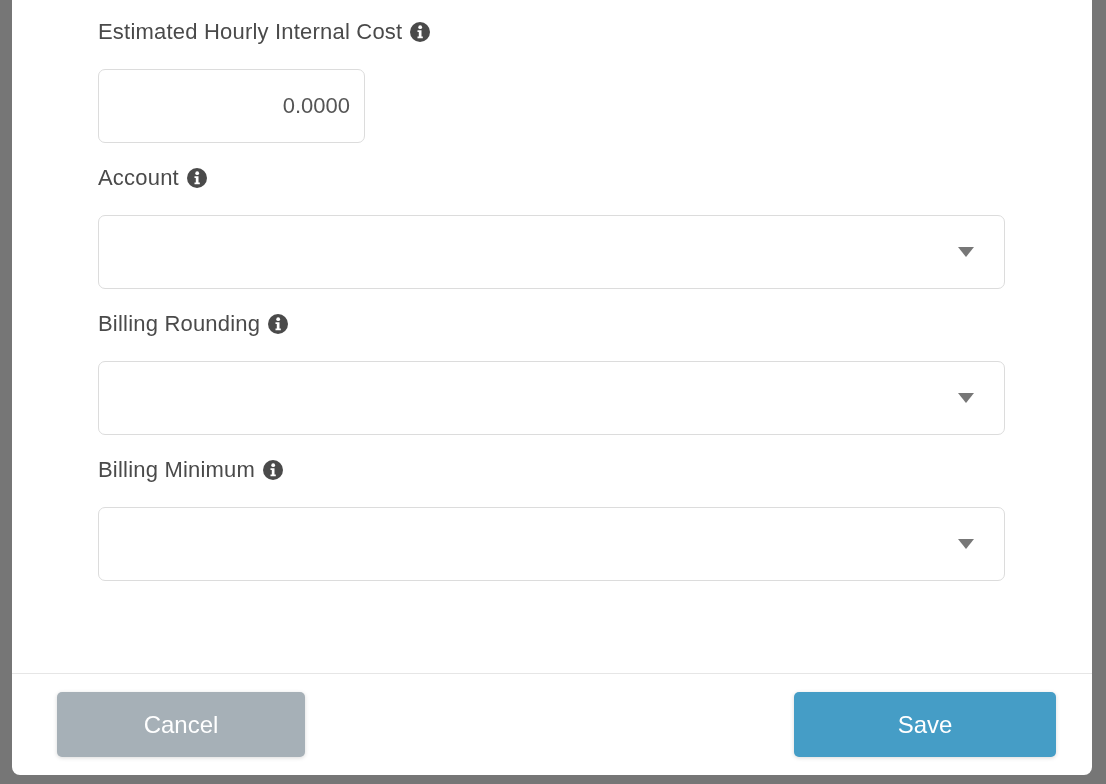 The width and height of the screenshot is (1106, 784). I want to click on field-label: Account, so click(138, 178).